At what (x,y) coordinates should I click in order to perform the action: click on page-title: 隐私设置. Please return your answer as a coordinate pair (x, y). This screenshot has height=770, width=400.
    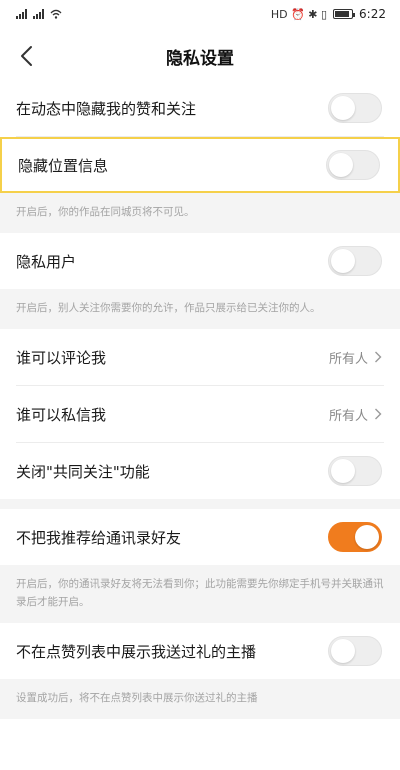
    Looking at the image, I should click on (200, 58).